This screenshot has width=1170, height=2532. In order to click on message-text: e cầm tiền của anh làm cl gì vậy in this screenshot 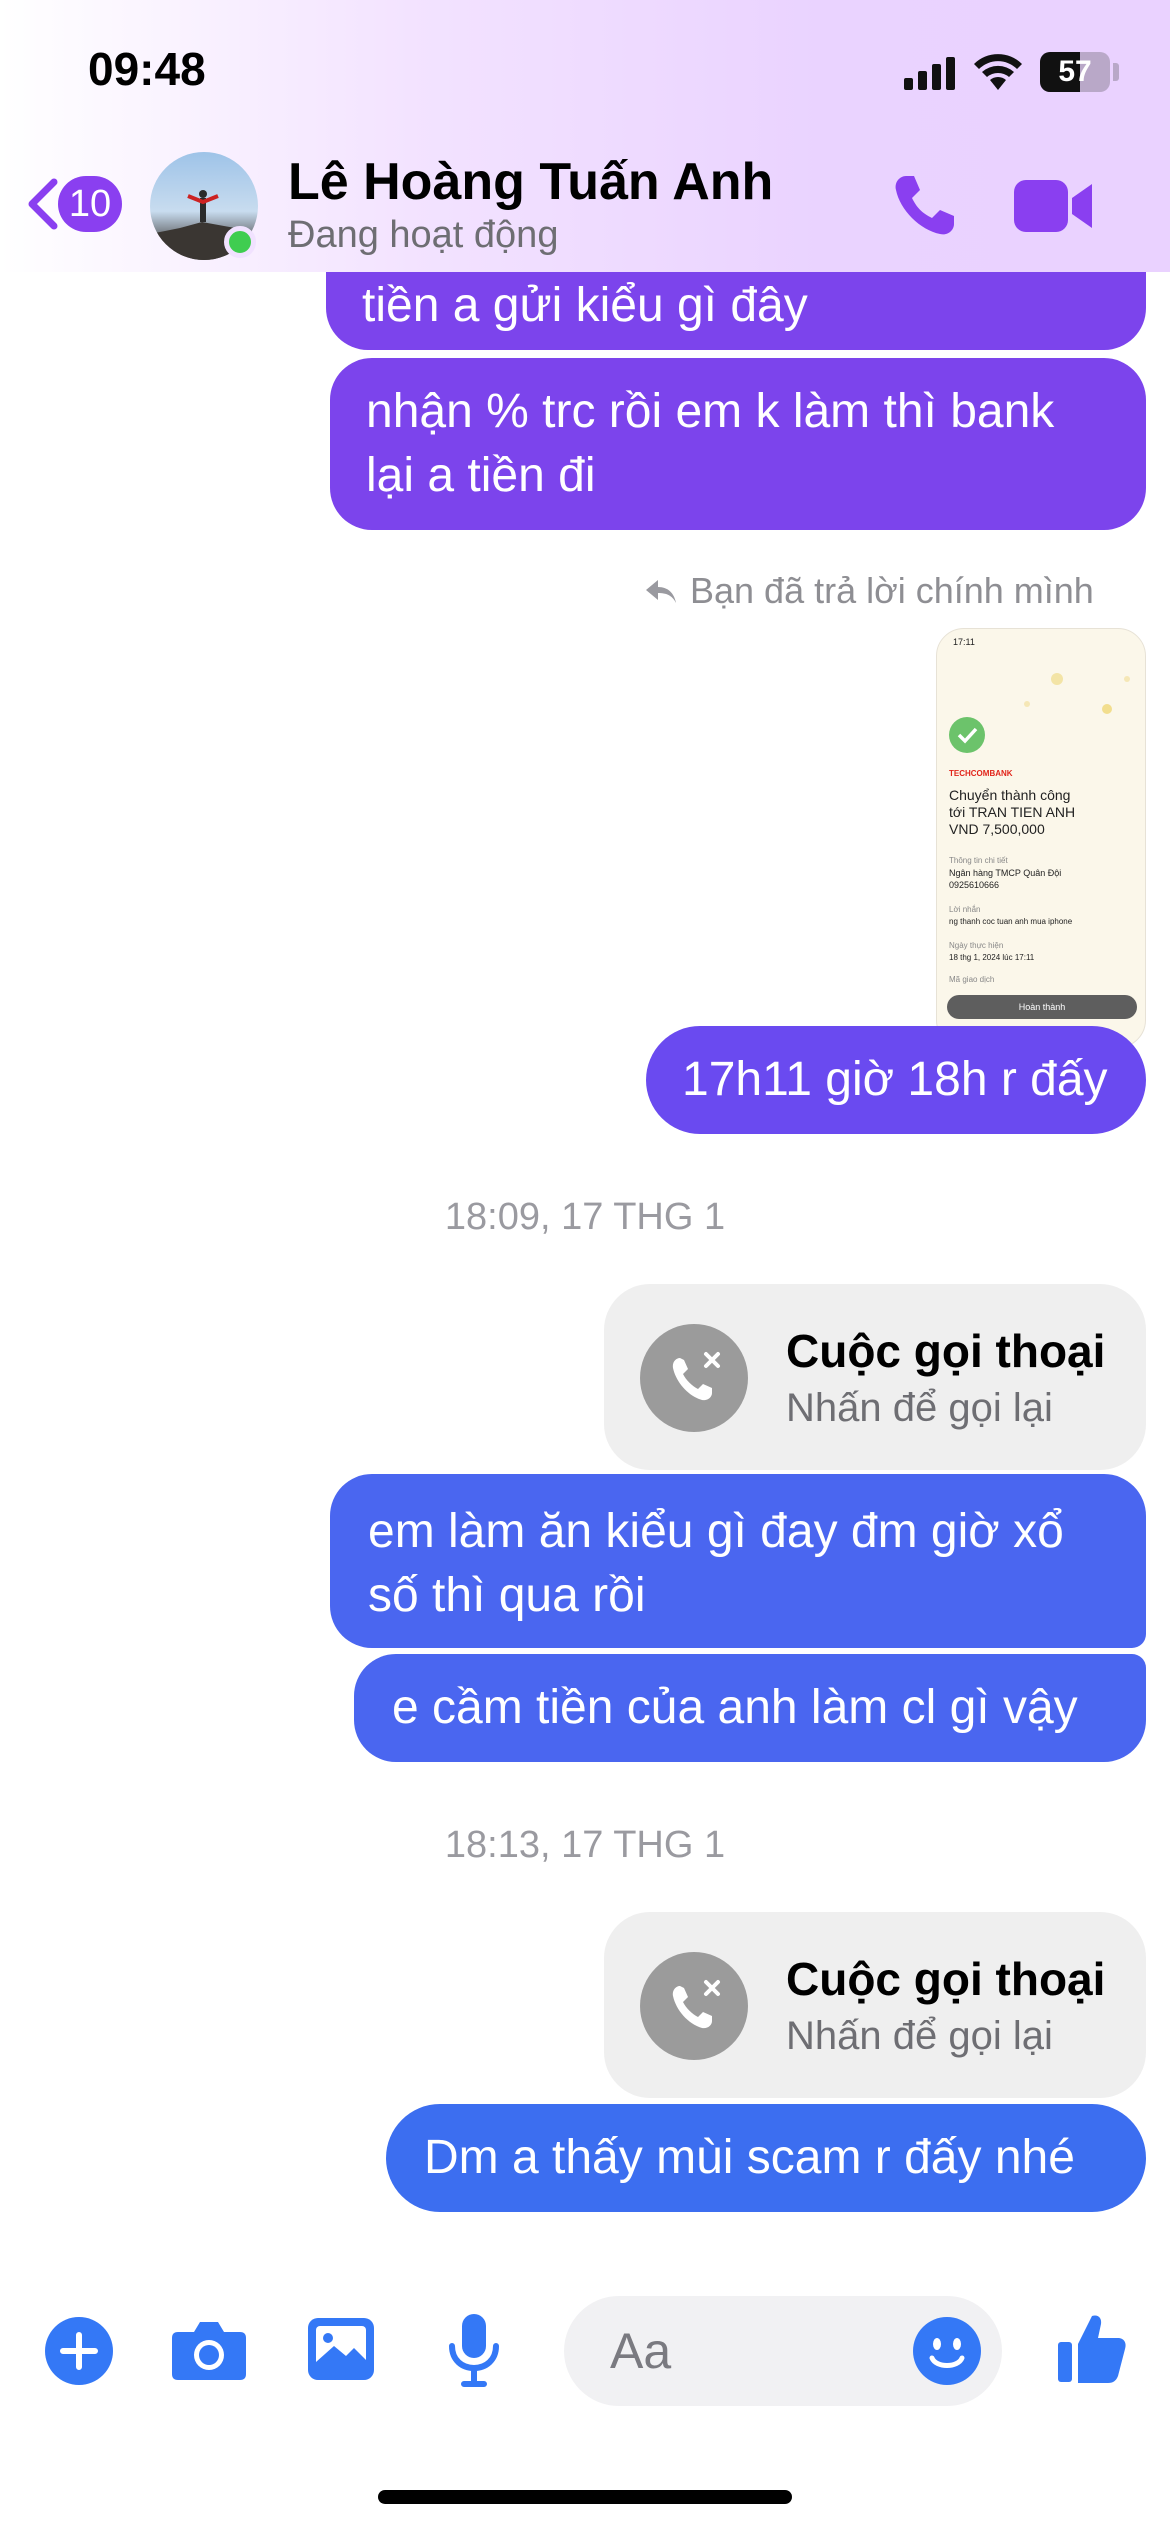, I will do `click(735, 1707)`.